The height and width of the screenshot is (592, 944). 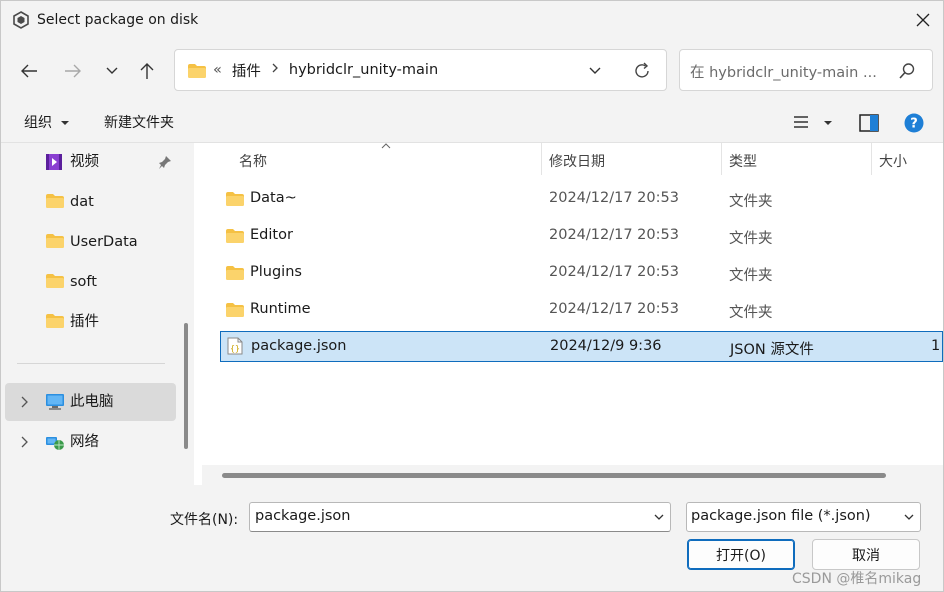 I want to click on network-icon, so click(x=55, y=443).